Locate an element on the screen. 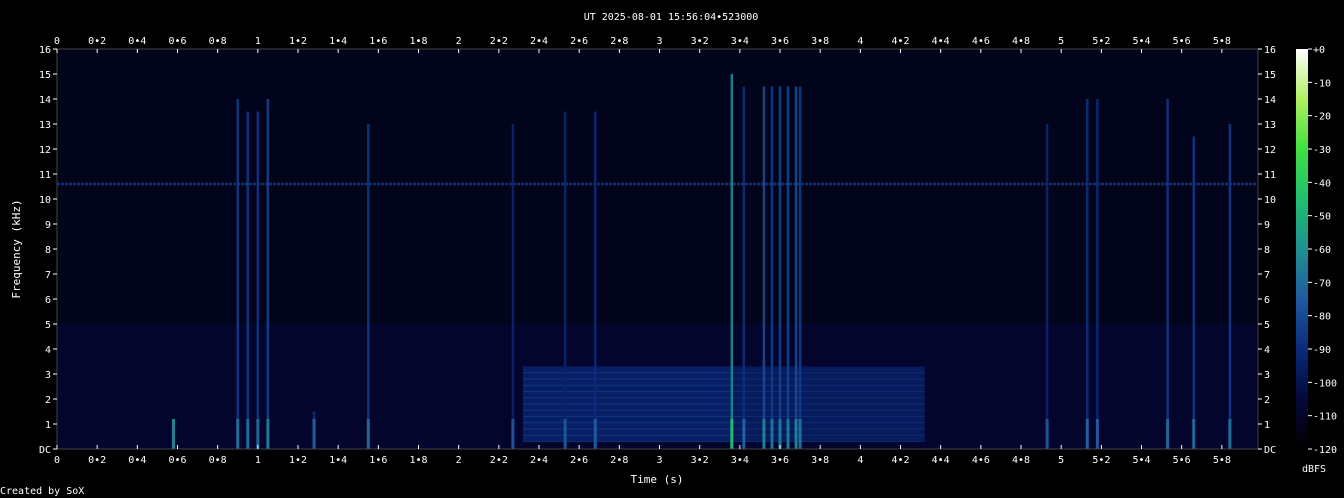 The height and width of the screenshot is (498, 1344). y-ticks-left: DC12345678910111213141516 is located at coordinates (48, 250).